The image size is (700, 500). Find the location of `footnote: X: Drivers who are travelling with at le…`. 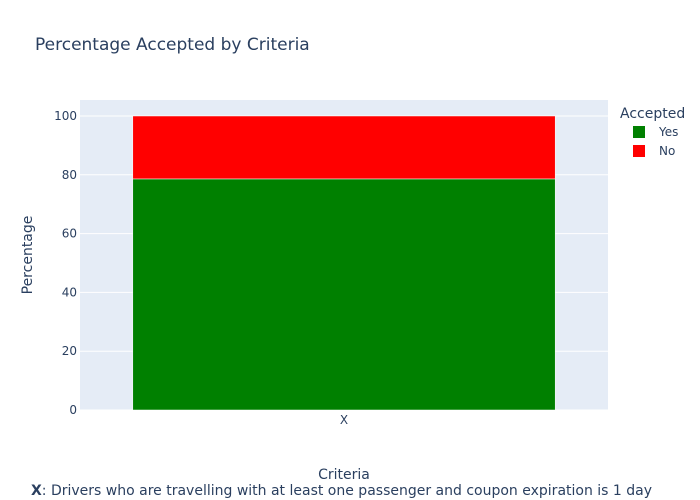

footnote: X: Drivers who are travelling with at le… is located at coordinates (341, 491).